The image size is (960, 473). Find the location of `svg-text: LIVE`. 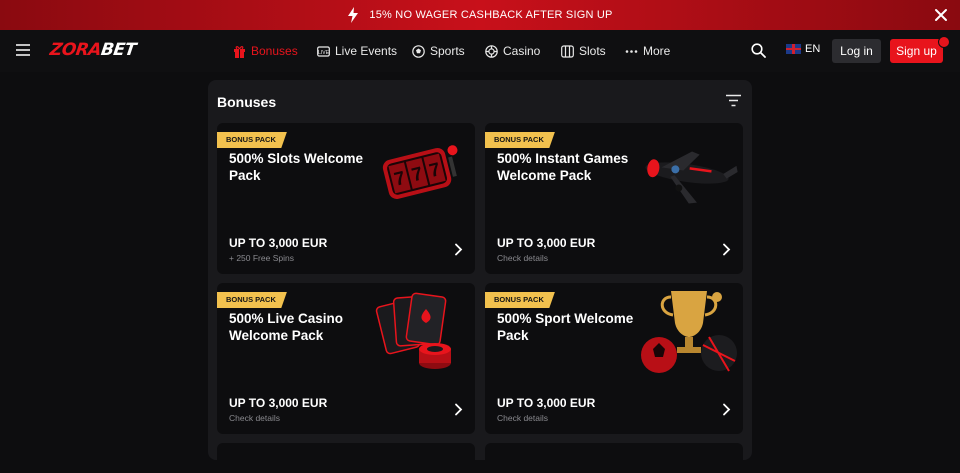

svg-text: LIVE is located at coordinates (324, 53).